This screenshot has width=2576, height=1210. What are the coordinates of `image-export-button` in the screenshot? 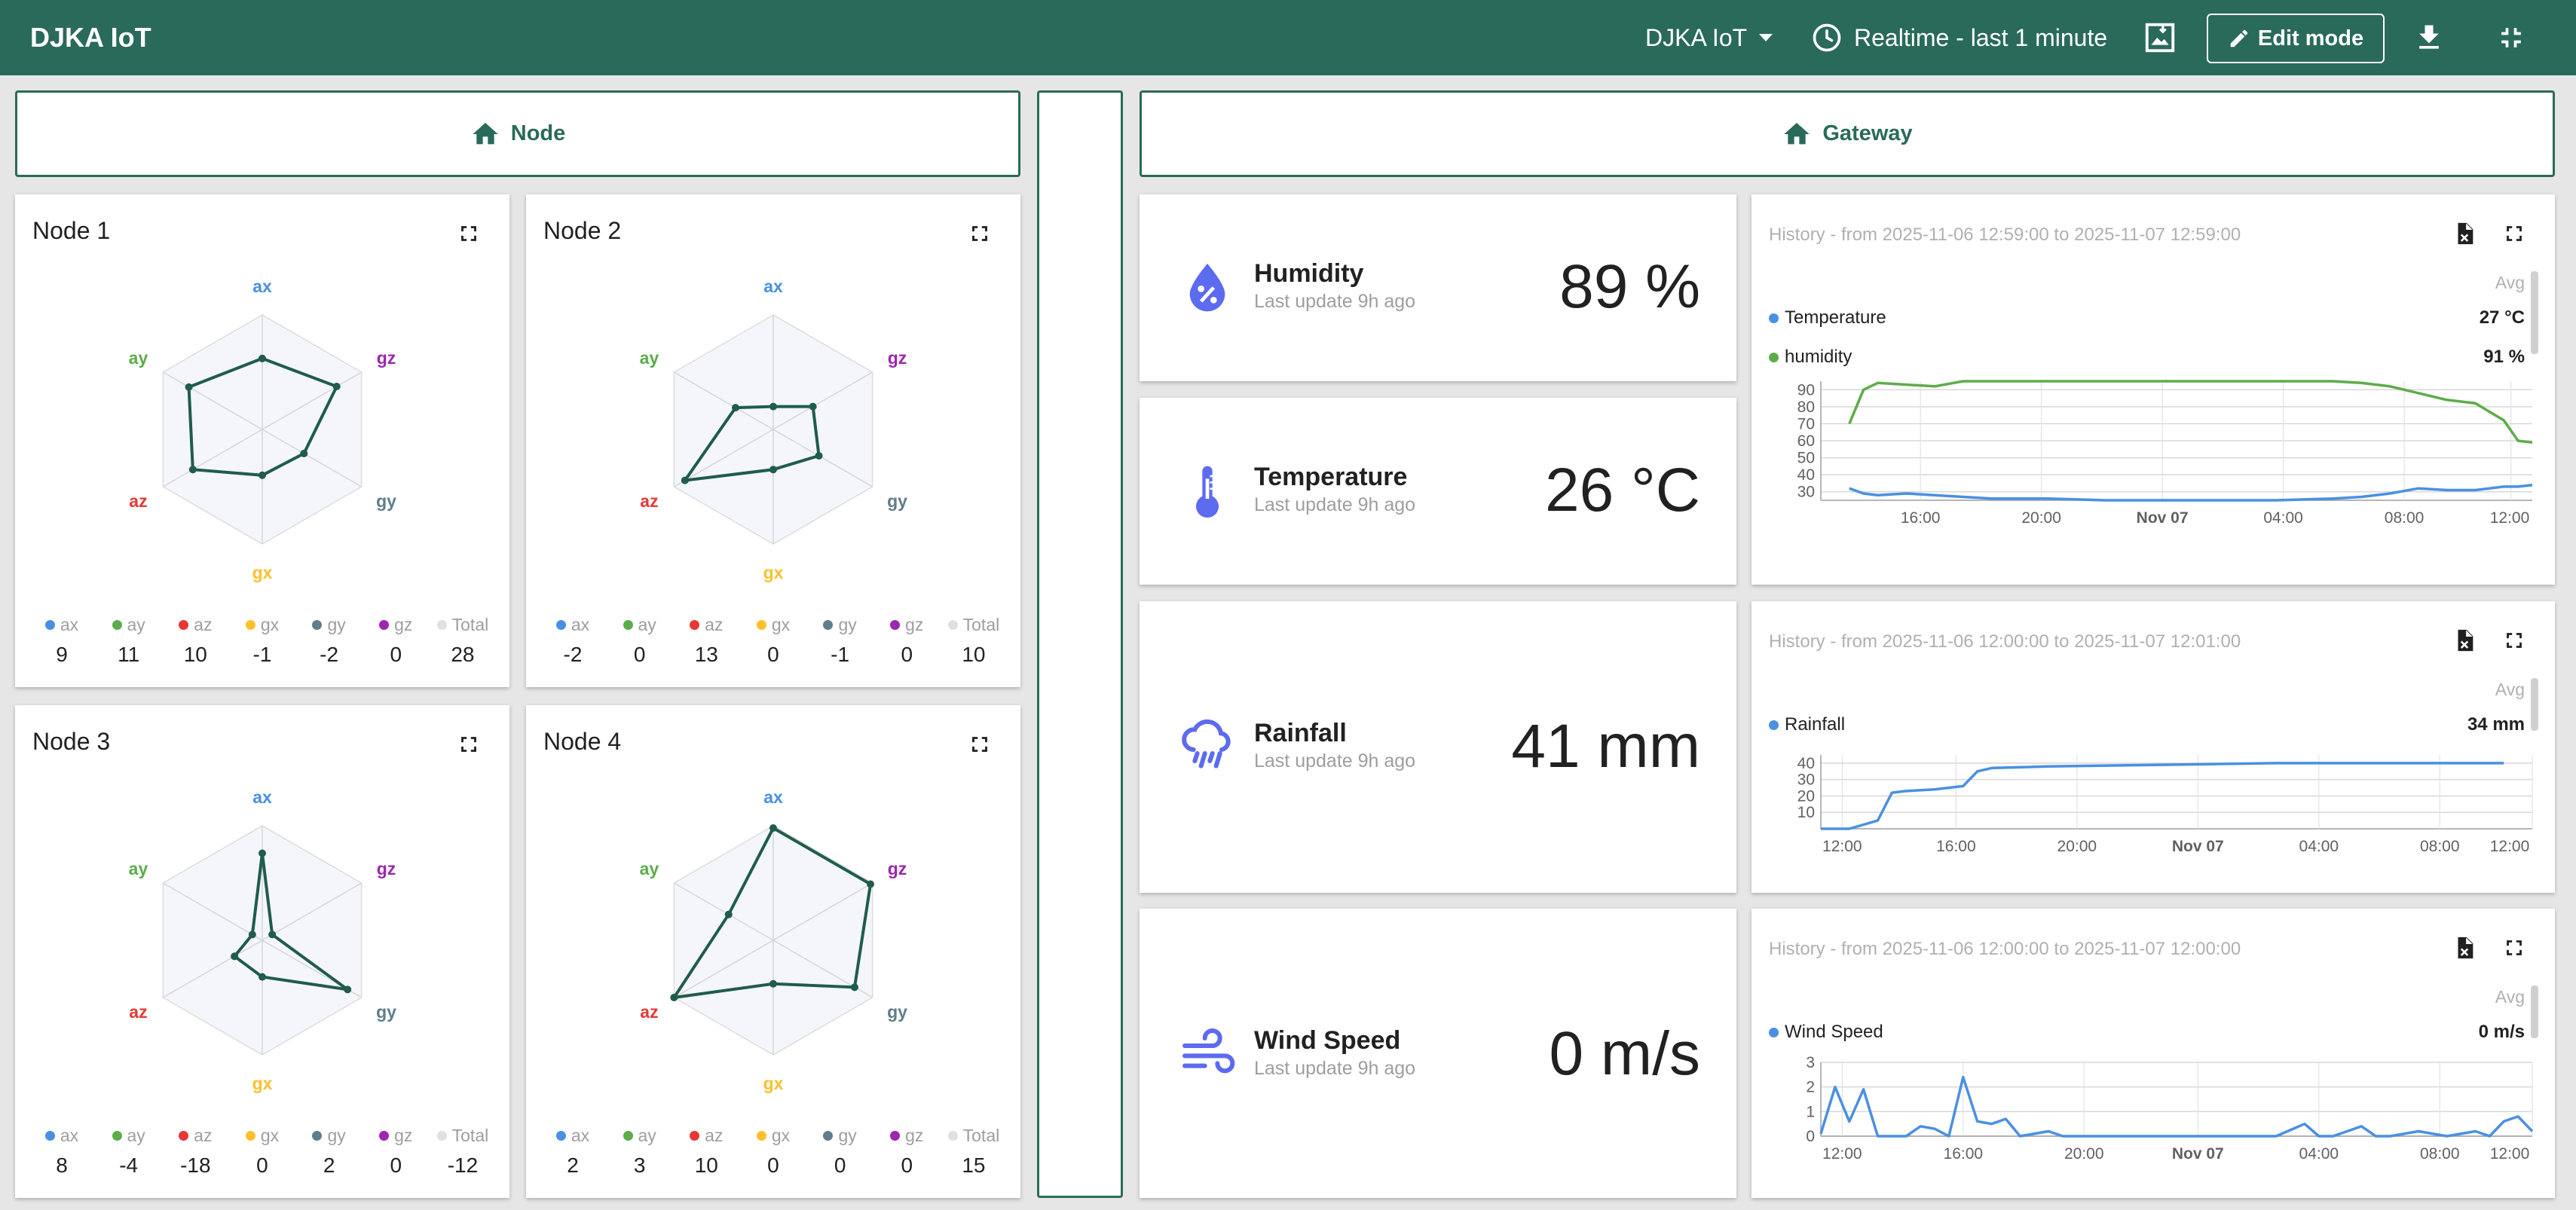 It's located at (2160, 37).